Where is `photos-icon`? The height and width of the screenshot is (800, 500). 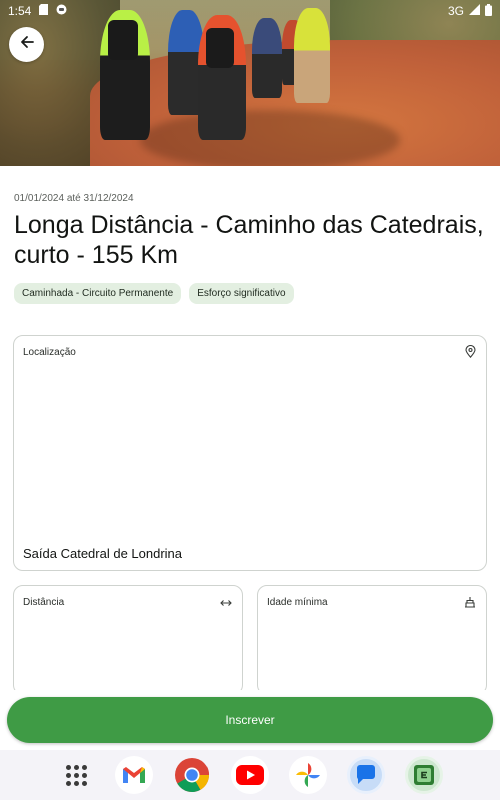 photos-icon is located at coordinates (308, 775).